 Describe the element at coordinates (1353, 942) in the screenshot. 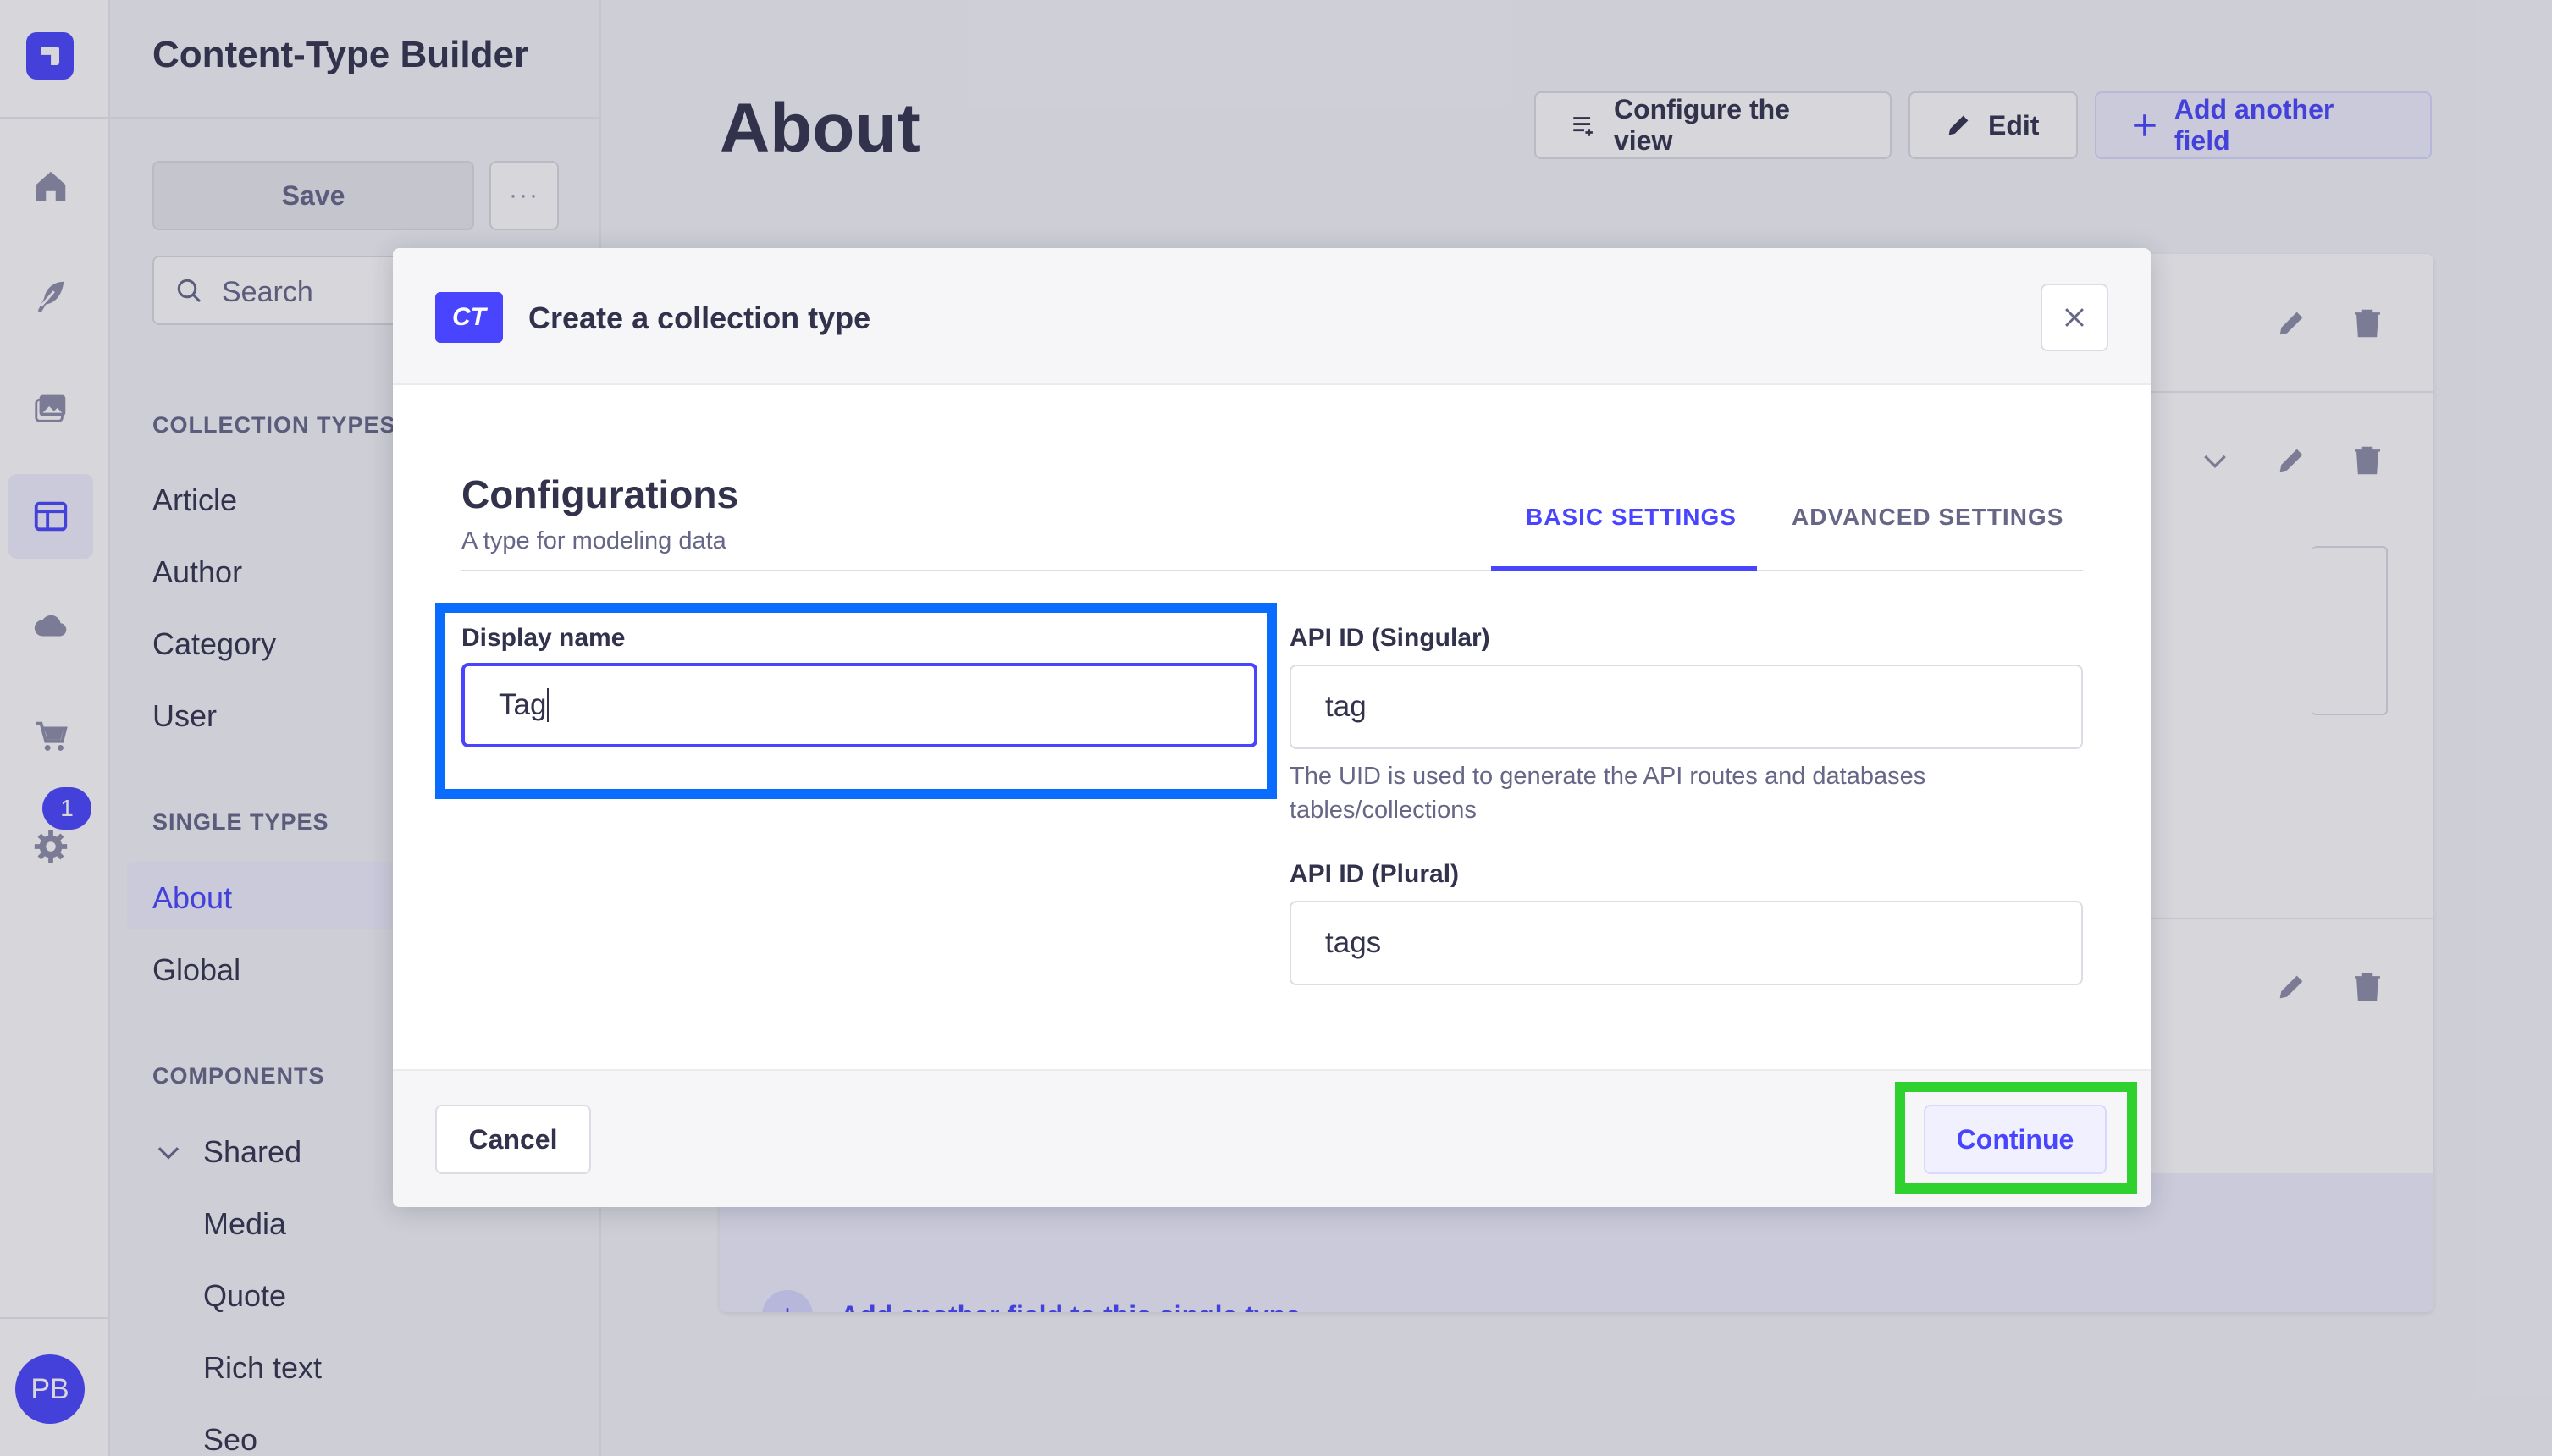

I see `api-id-plural-value: tags` at that location.